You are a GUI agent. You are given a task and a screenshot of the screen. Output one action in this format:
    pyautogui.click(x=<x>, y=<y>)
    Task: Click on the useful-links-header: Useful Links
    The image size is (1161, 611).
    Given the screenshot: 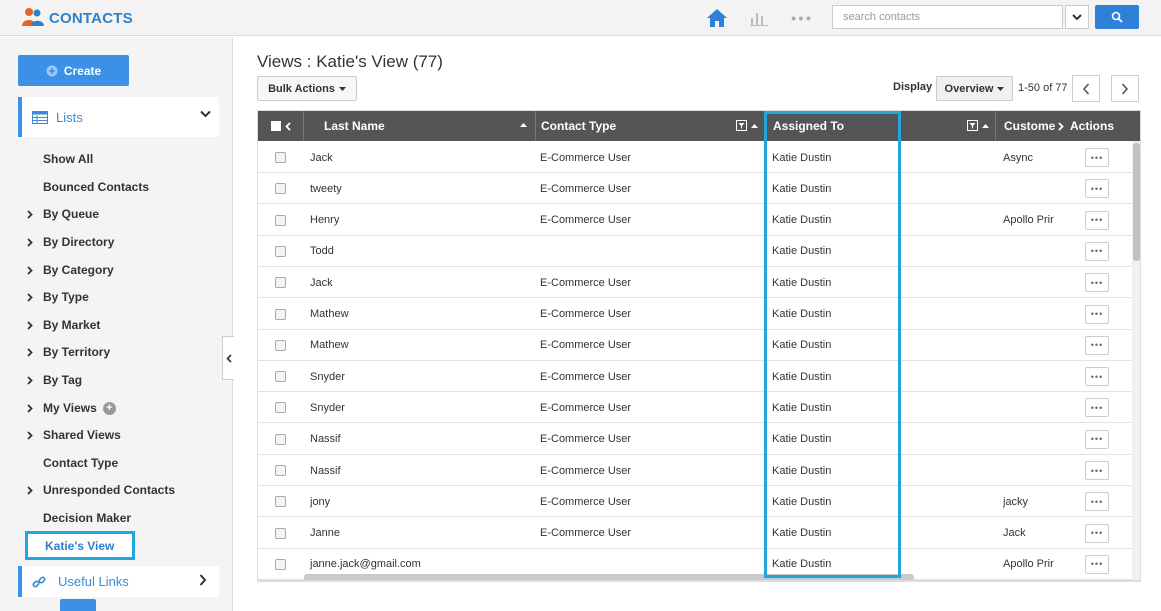 What is the action you would take?
    pyautogui.click(x=118, y=581)
    